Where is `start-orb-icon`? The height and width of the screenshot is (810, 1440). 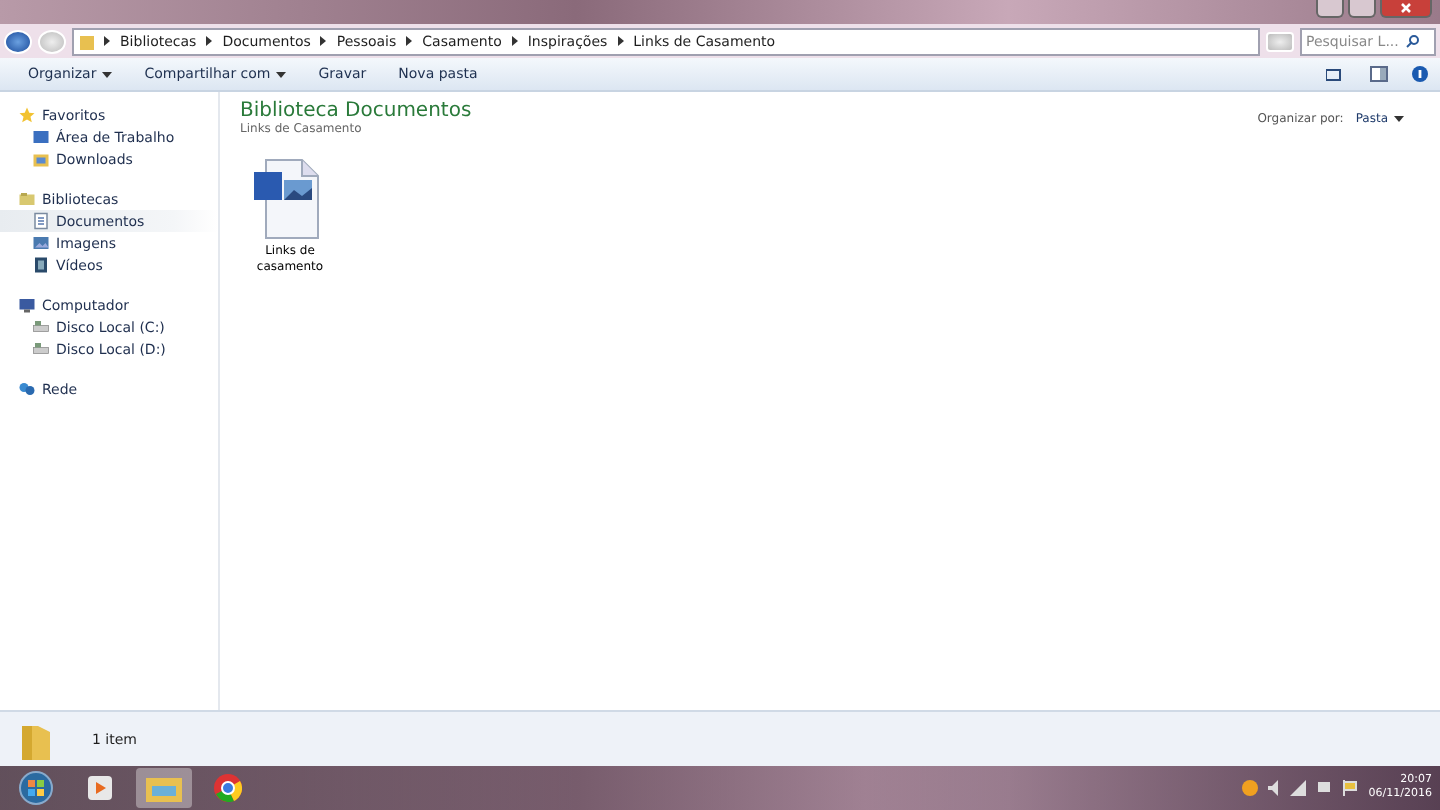 start-orb-icon is located at coordinates (36, 788).